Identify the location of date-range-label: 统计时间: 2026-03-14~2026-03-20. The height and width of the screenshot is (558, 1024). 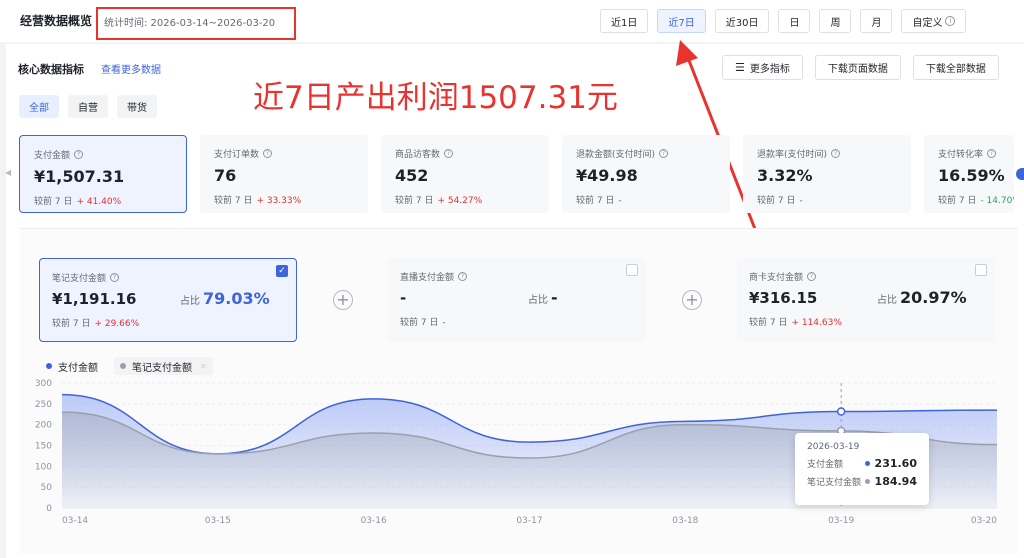
(190, 23).